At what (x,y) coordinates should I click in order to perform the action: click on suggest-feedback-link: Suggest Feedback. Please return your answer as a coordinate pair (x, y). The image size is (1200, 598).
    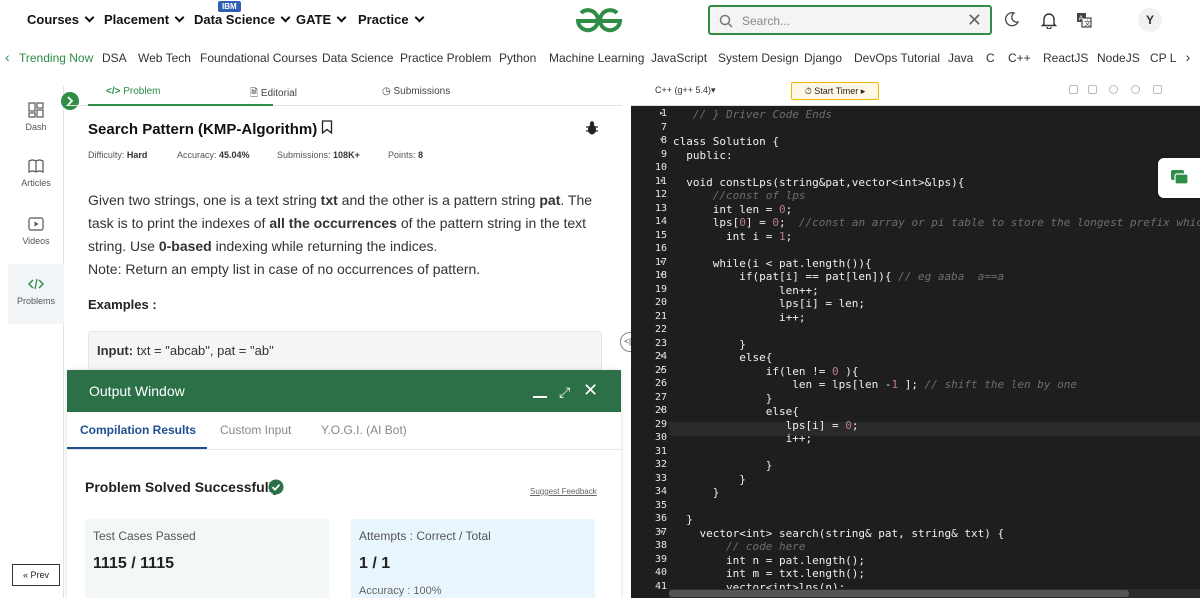
    Looking at the image, I should click on (563, 491).